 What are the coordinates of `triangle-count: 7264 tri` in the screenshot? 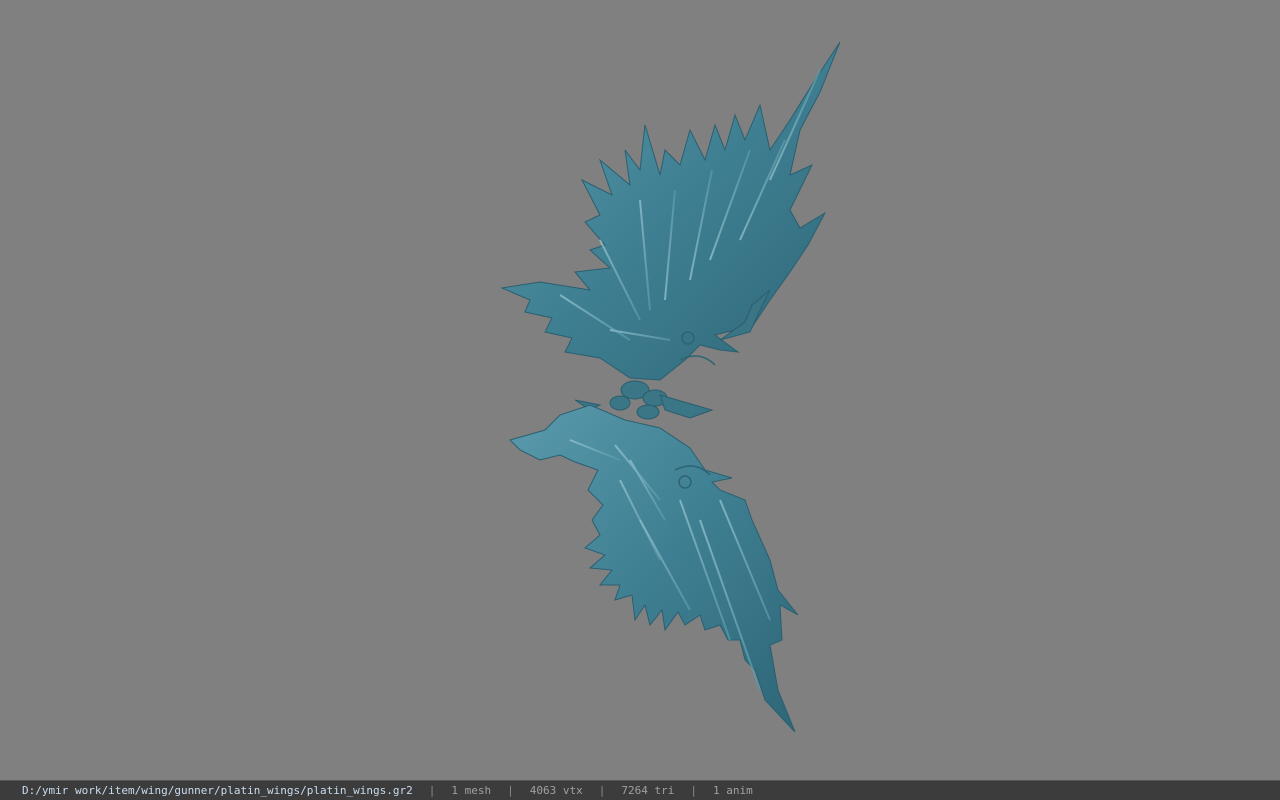 It's located at (648, 790).